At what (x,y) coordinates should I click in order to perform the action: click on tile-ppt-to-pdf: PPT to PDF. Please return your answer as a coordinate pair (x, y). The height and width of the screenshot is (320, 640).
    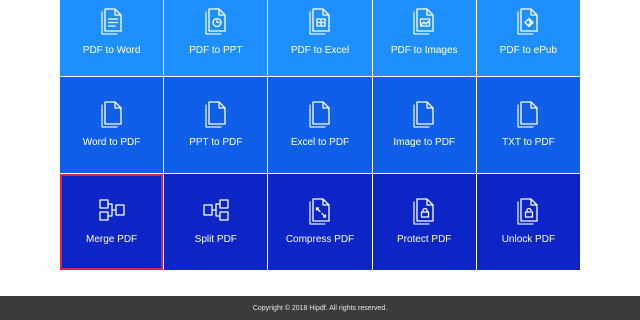
    Looking at the image, I should click on (216, 125).